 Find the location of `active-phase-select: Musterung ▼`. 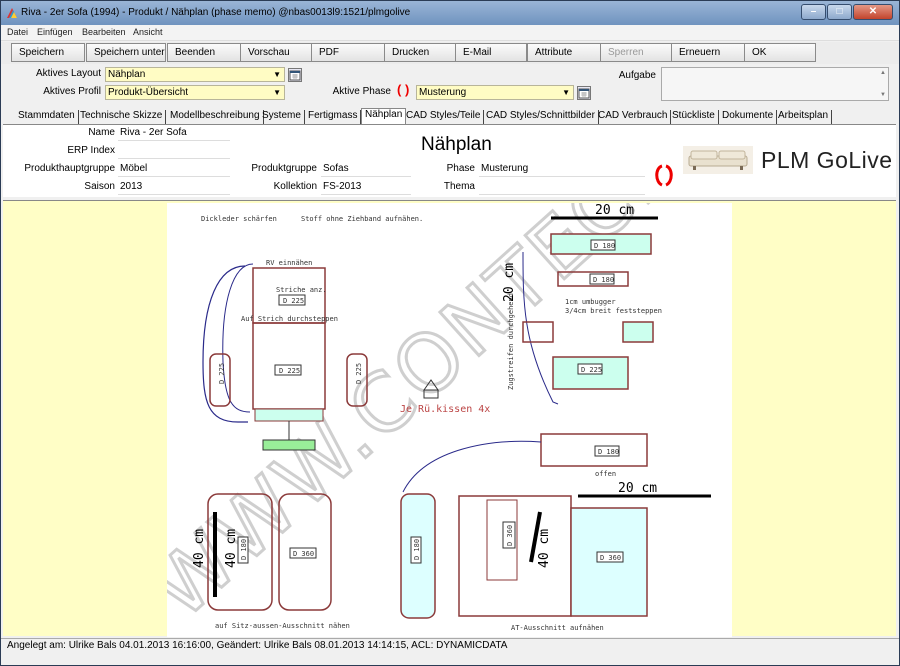

active-phase-select: Musterung ▼ is located at coordinates (495, 92).